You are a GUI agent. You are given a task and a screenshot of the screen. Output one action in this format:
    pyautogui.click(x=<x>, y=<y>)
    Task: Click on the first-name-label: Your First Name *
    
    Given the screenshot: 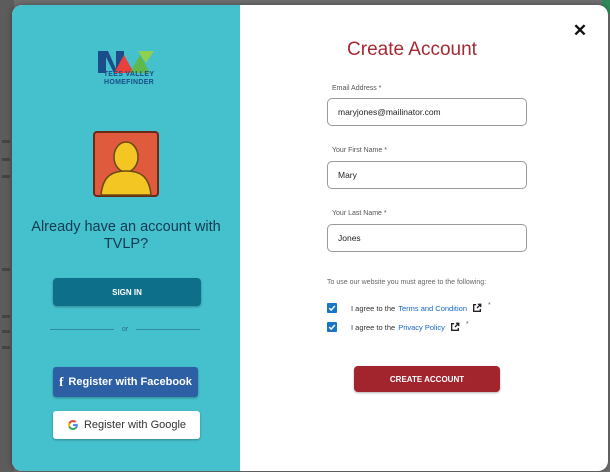 What is the action you would take?
    pyautogui.click(x=359, y=150)
    